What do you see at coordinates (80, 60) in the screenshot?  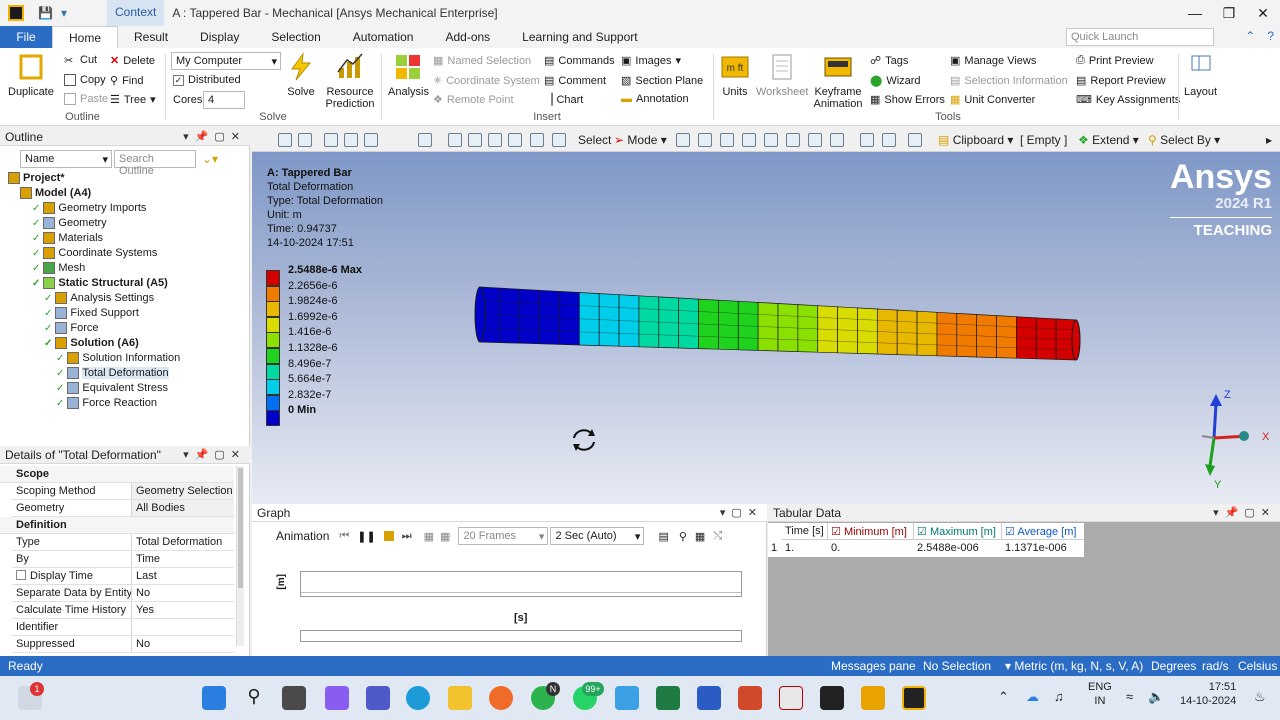 I see `cut-button: ✂ Cut` at bounding box center [80, 60].